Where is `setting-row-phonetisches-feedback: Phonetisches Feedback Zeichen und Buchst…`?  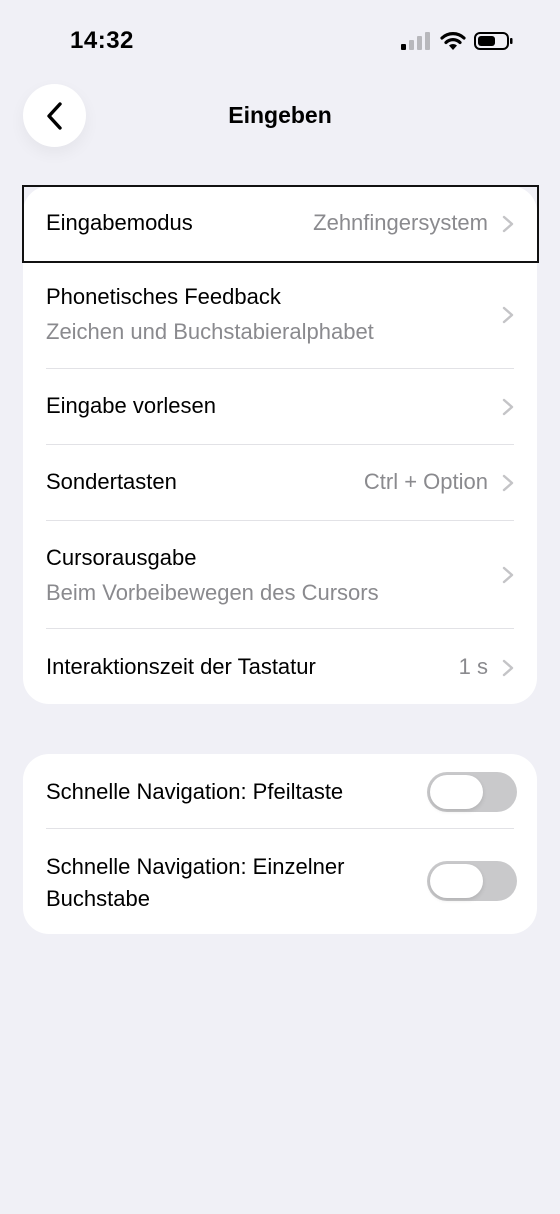
setting-row-phonetisches-feedback: Phonetisches Feedback Zeichen und Buchst… is located at coordinates (280, 315).